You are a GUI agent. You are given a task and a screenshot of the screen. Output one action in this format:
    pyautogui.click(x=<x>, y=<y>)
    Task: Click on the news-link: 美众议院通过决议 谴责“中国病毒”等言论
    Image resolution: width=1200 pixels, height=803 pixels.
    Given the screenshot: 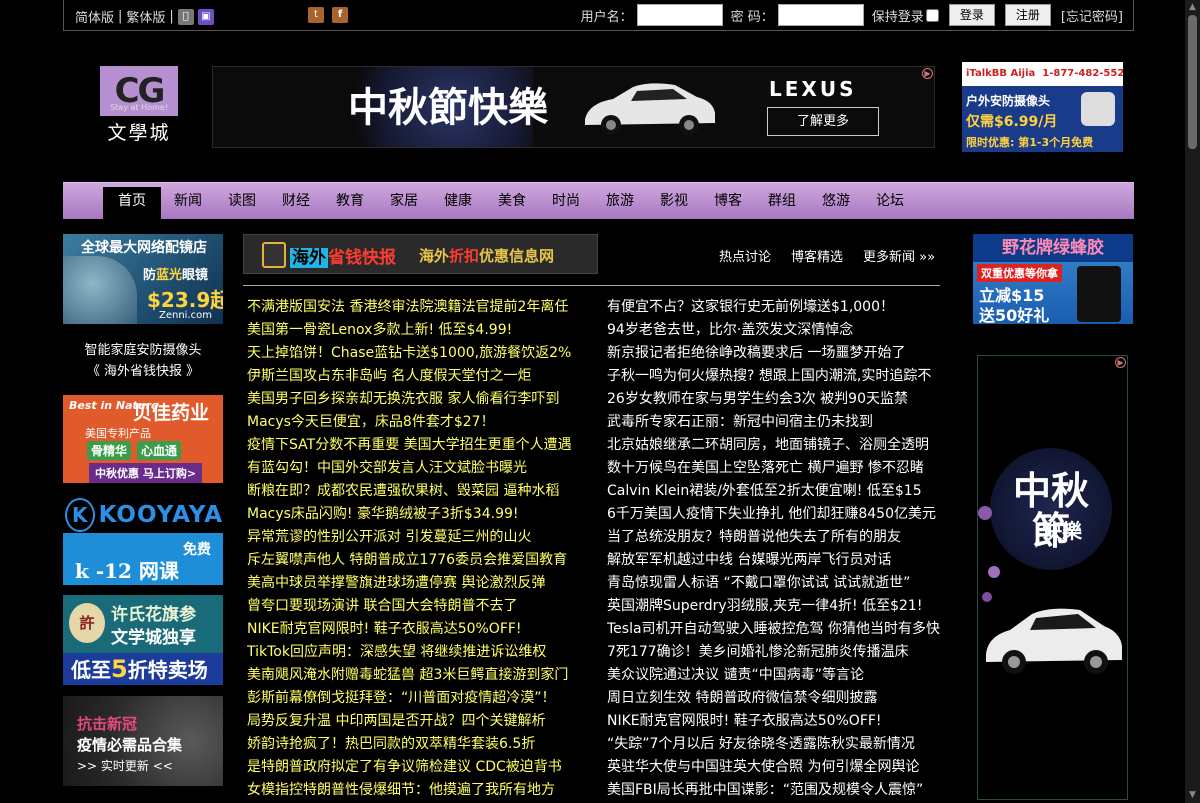 What is the action you would take?
    pyautogui.click(x=775, y=675)
    